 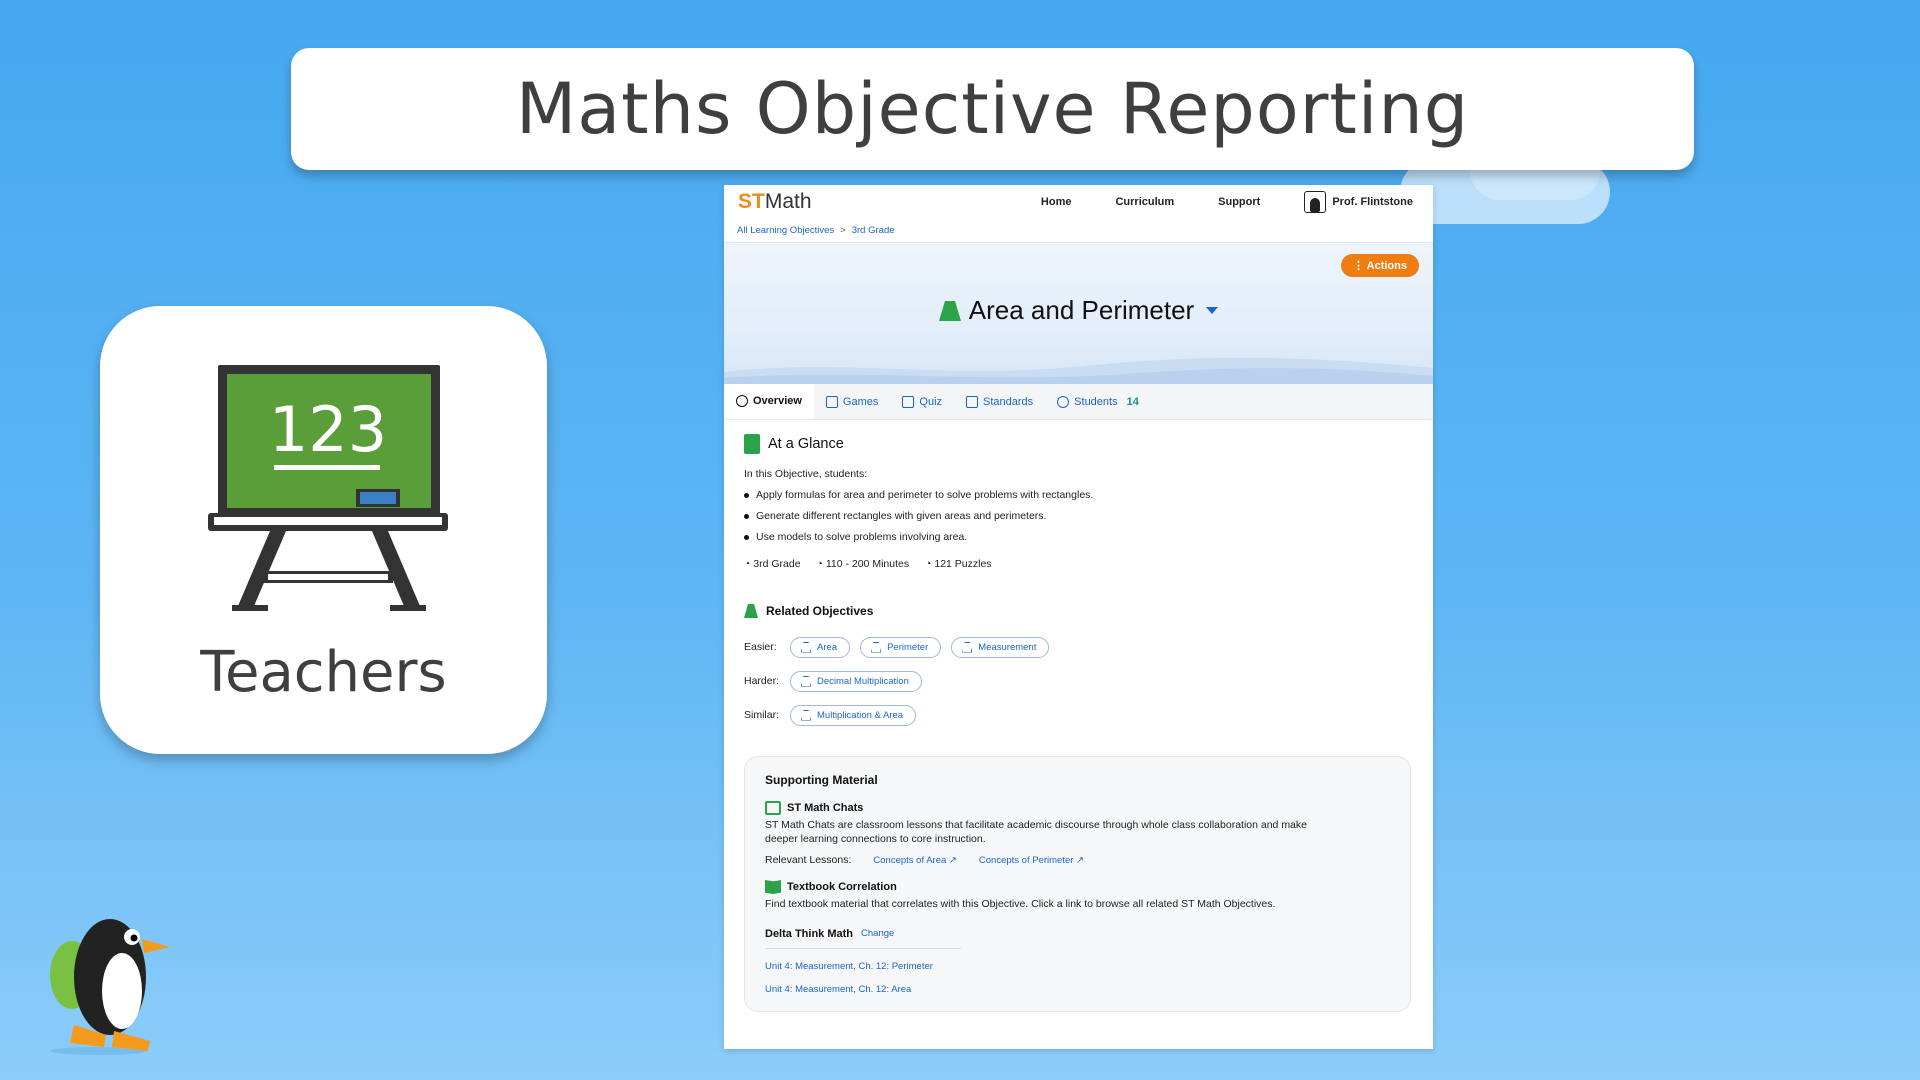 What do you see at coordinates (1212, 310) in the screenshot?
I see `chevron-down-icon` at bounding box center [1212, 310].